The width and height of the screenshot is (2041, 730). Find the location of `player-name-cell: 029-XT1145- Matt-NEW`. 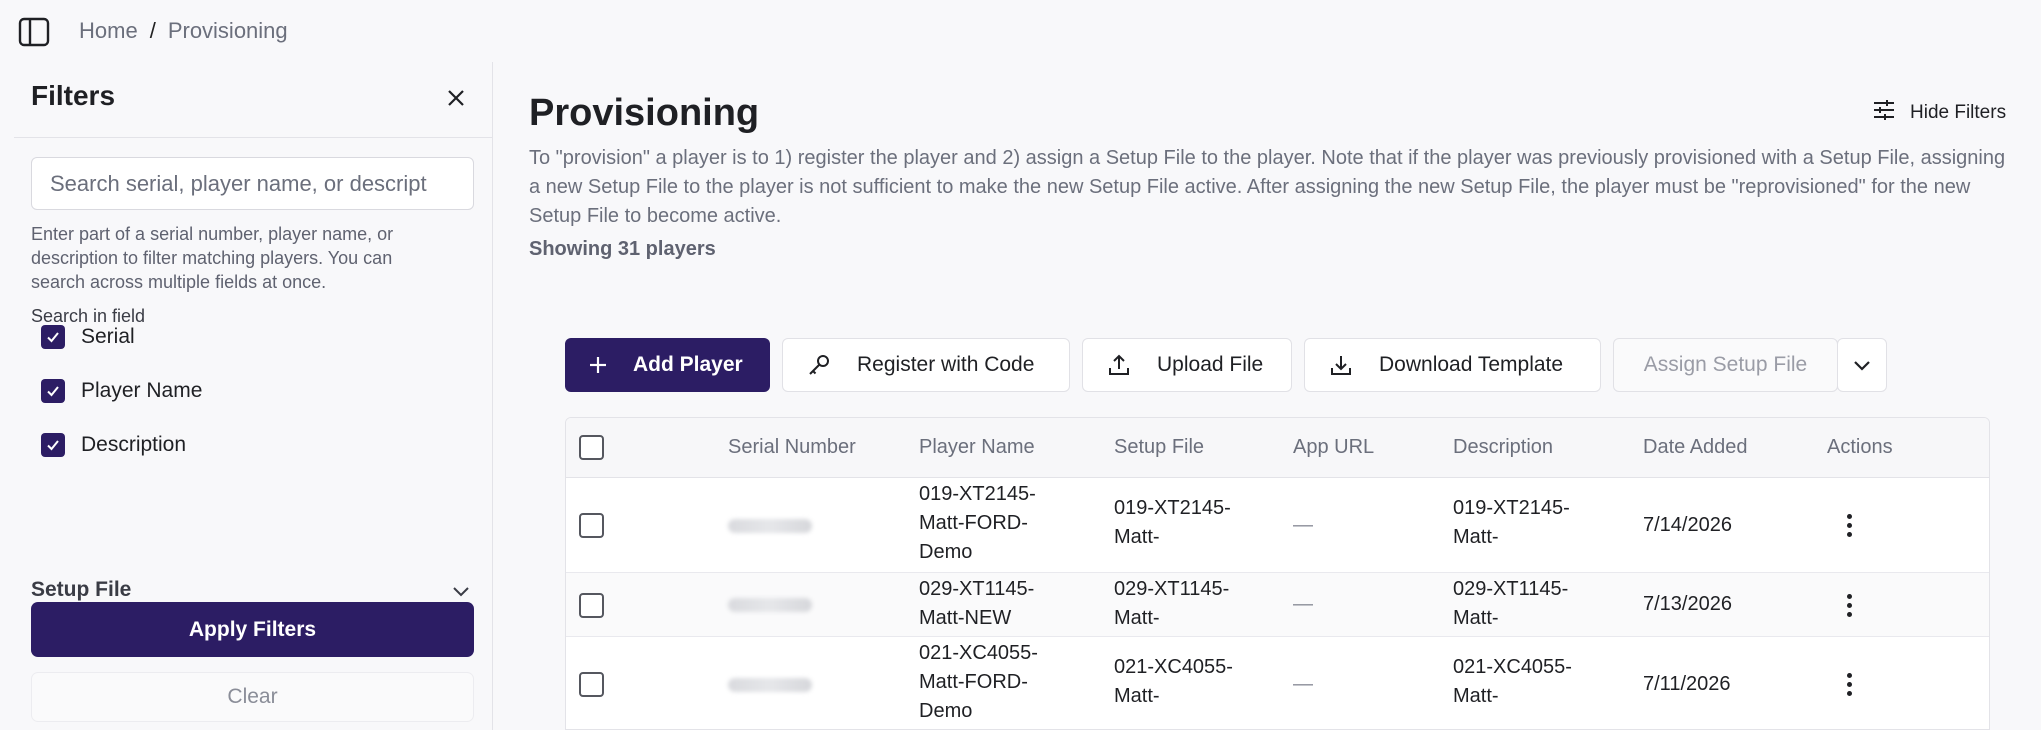

player-name-cell: 029-XT1145- Matt-NEW is located at coordinates (977, 603).